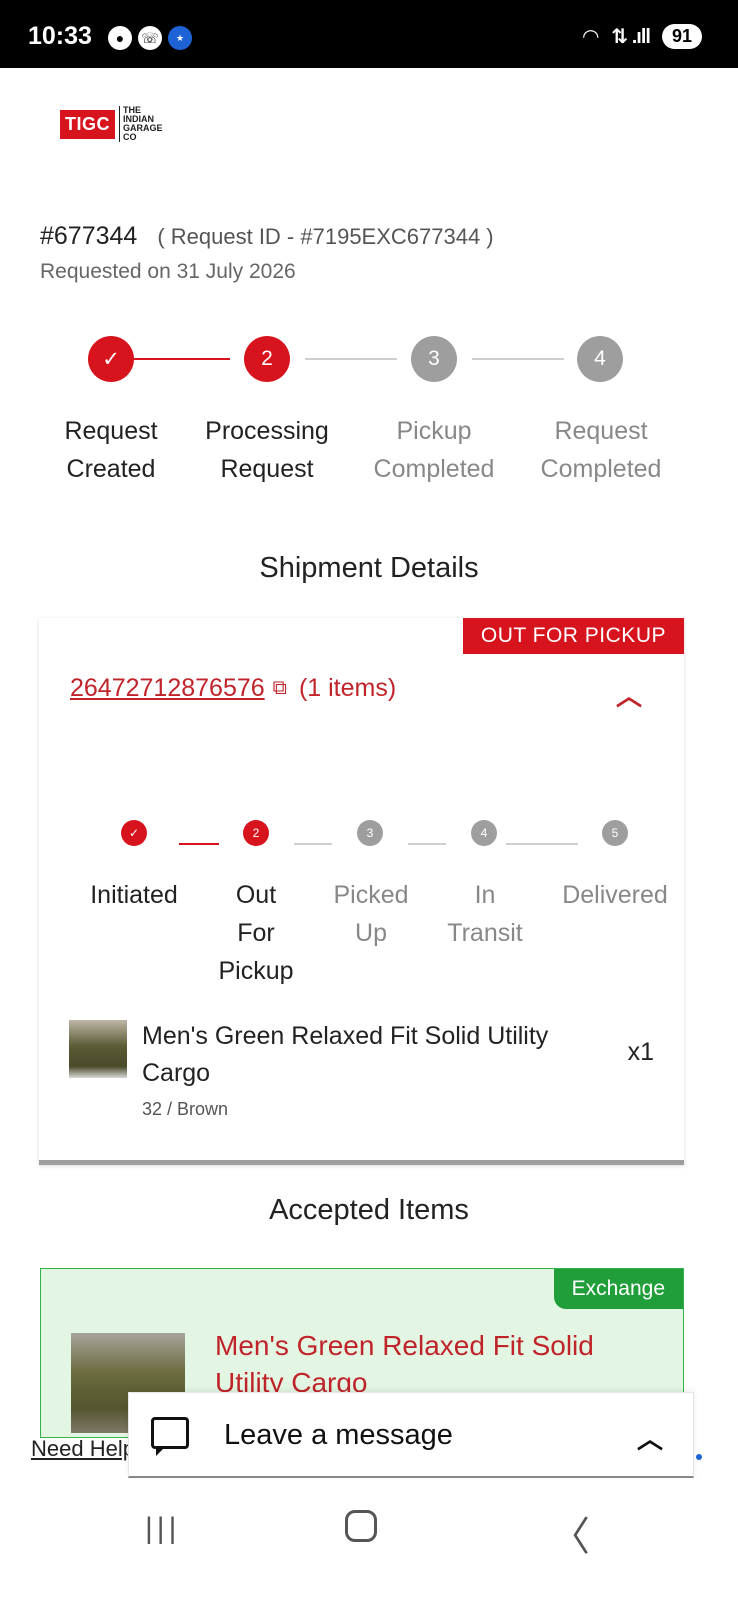 The height and width of the screenshot is (1600, 738). I want to click on step-2-label: Processing Request, so click(267, 450).